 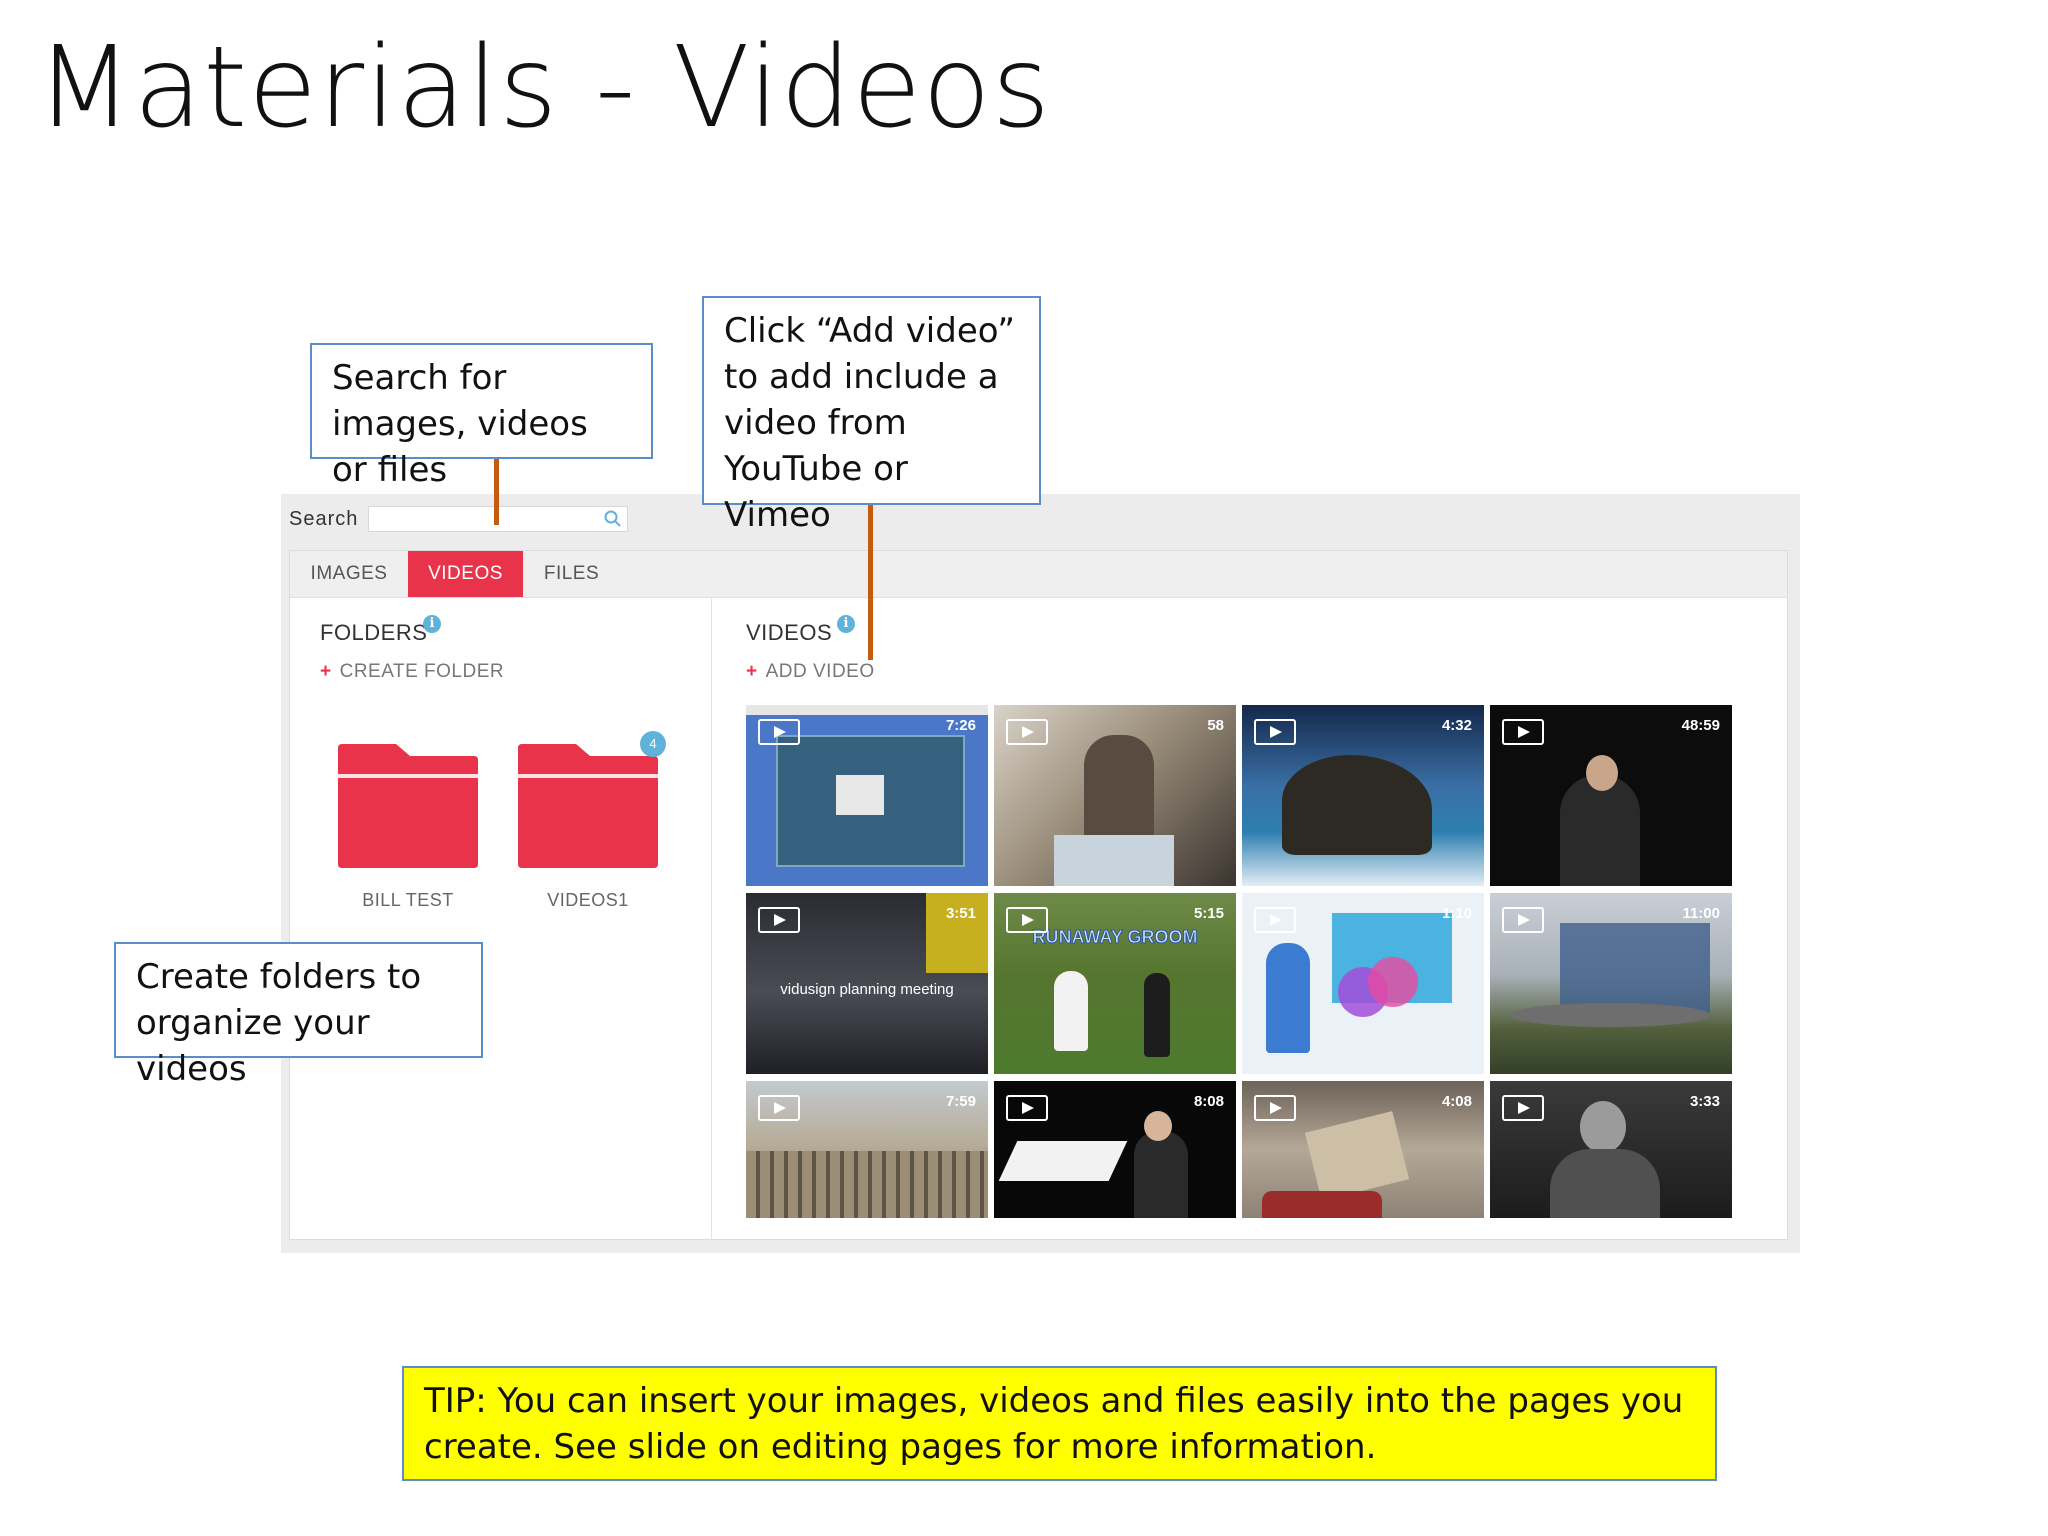 What do you see at coordinates (1611, 795) in the screenshot?
I see `video-thumbnail: 48:59` at bounding box center [1611, 795].